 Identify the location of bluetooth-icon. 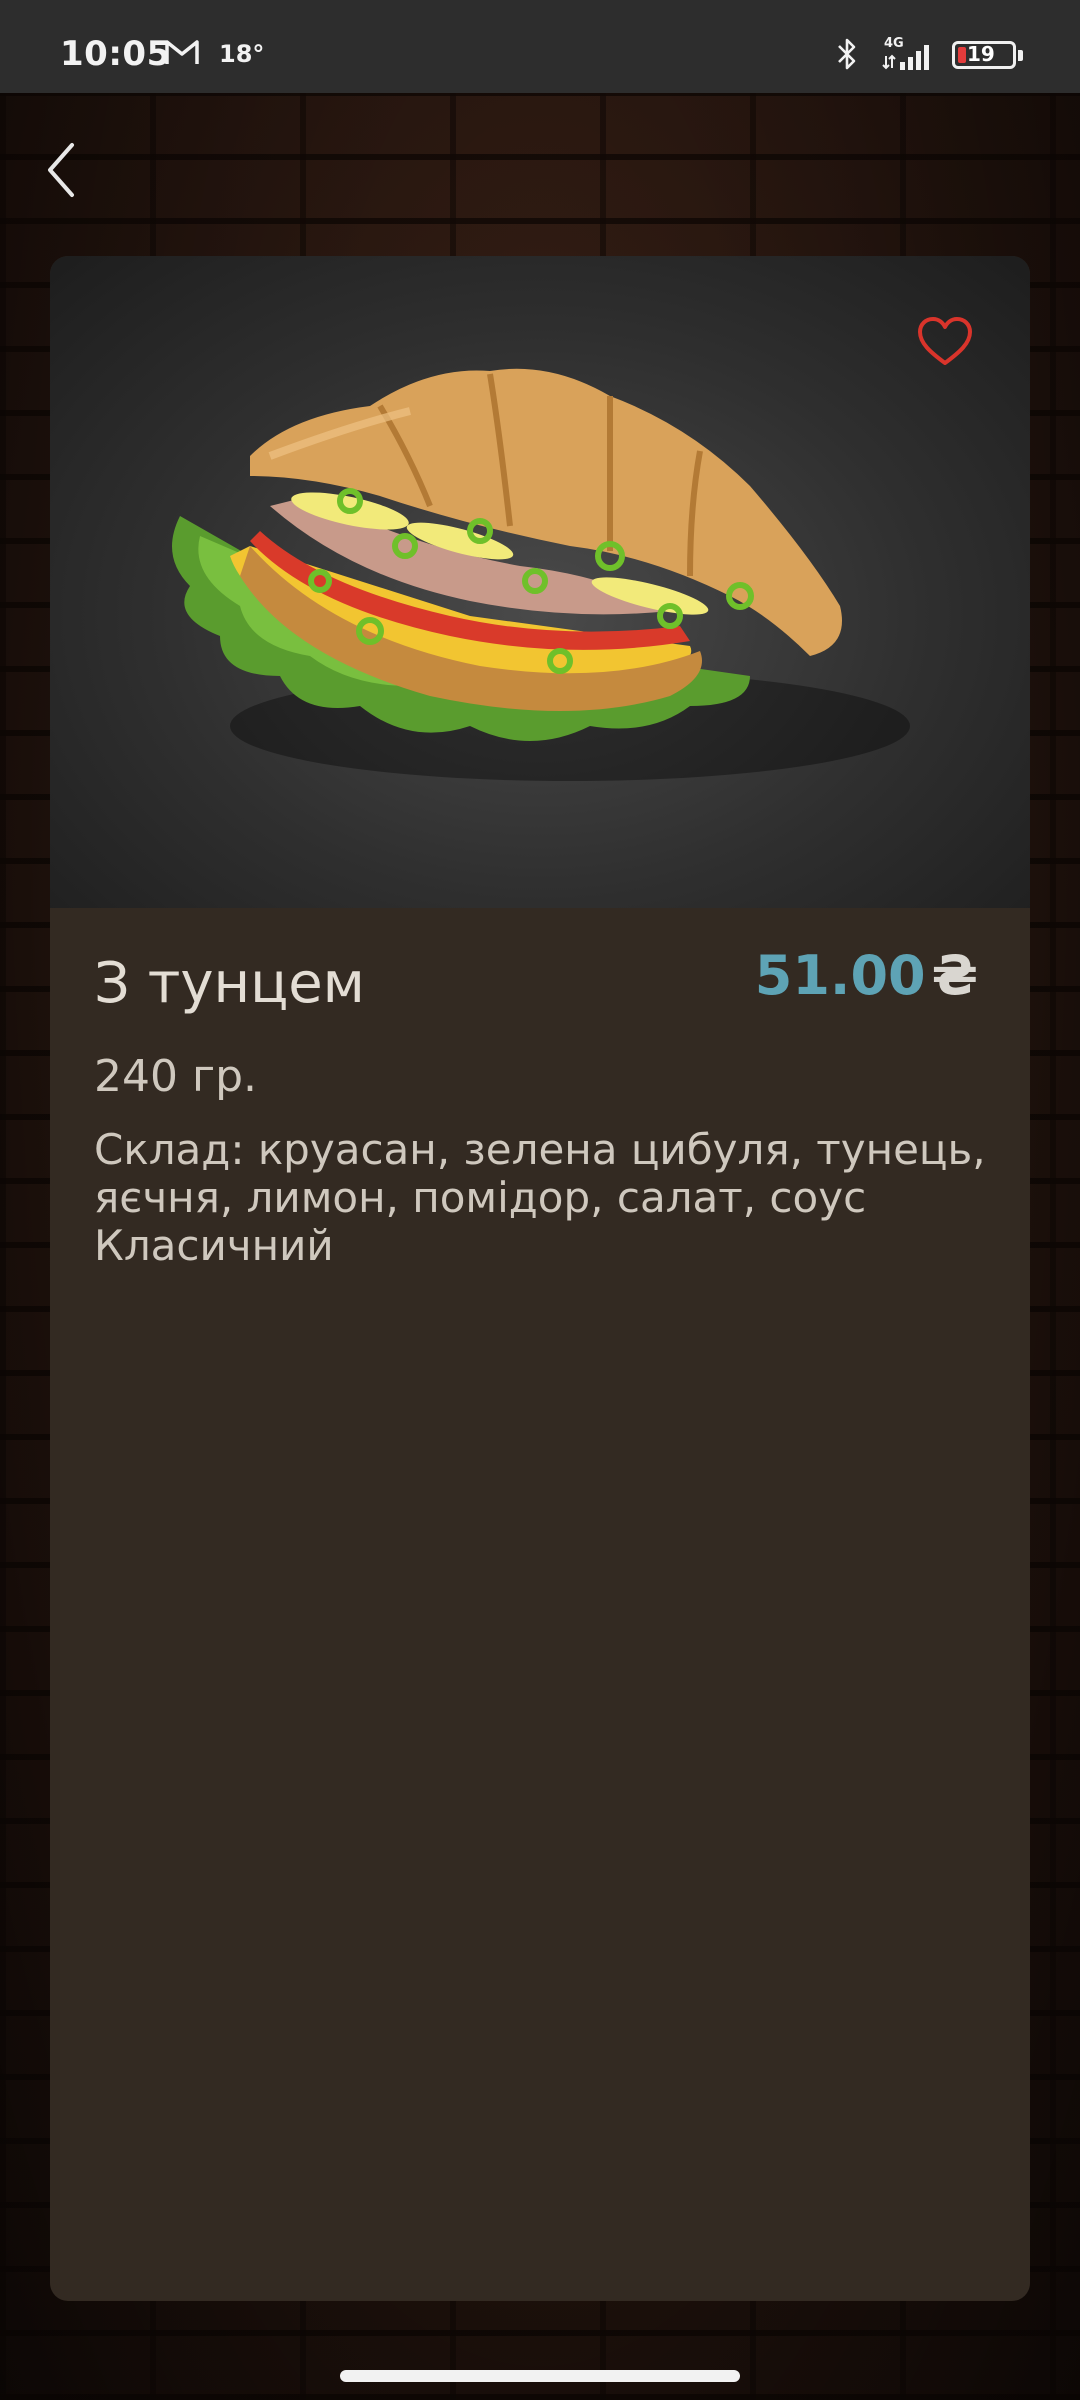
(847, 54).